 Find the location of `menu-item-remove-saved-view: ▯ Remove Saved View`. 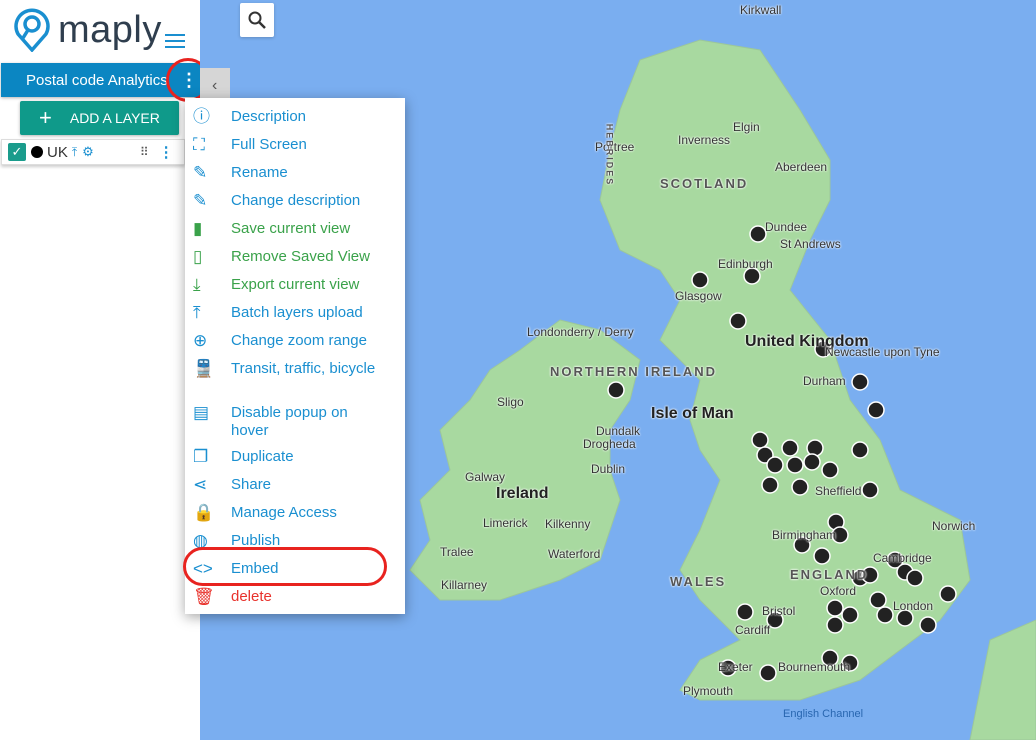

menu-item-remove-saved-view: ▯ Remove Saved View is located at coordinates (295, 260).